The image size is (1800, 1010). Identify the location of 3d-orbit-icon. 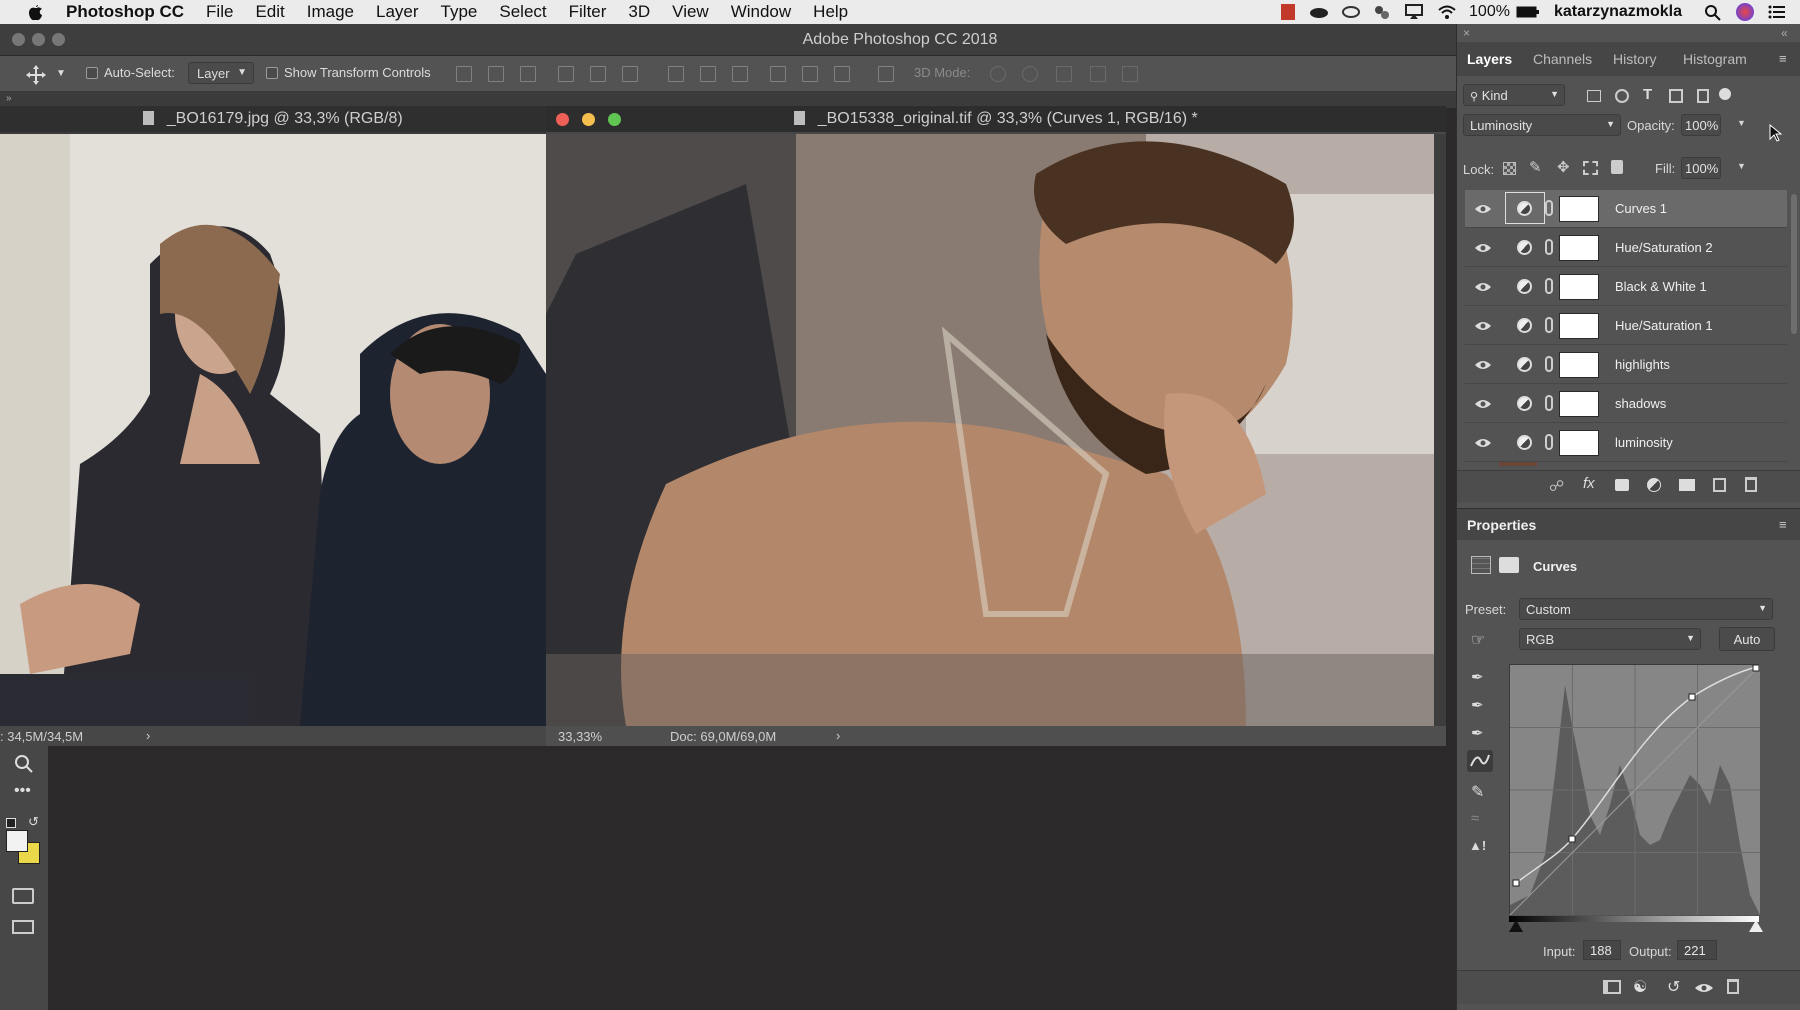
(998, 74).